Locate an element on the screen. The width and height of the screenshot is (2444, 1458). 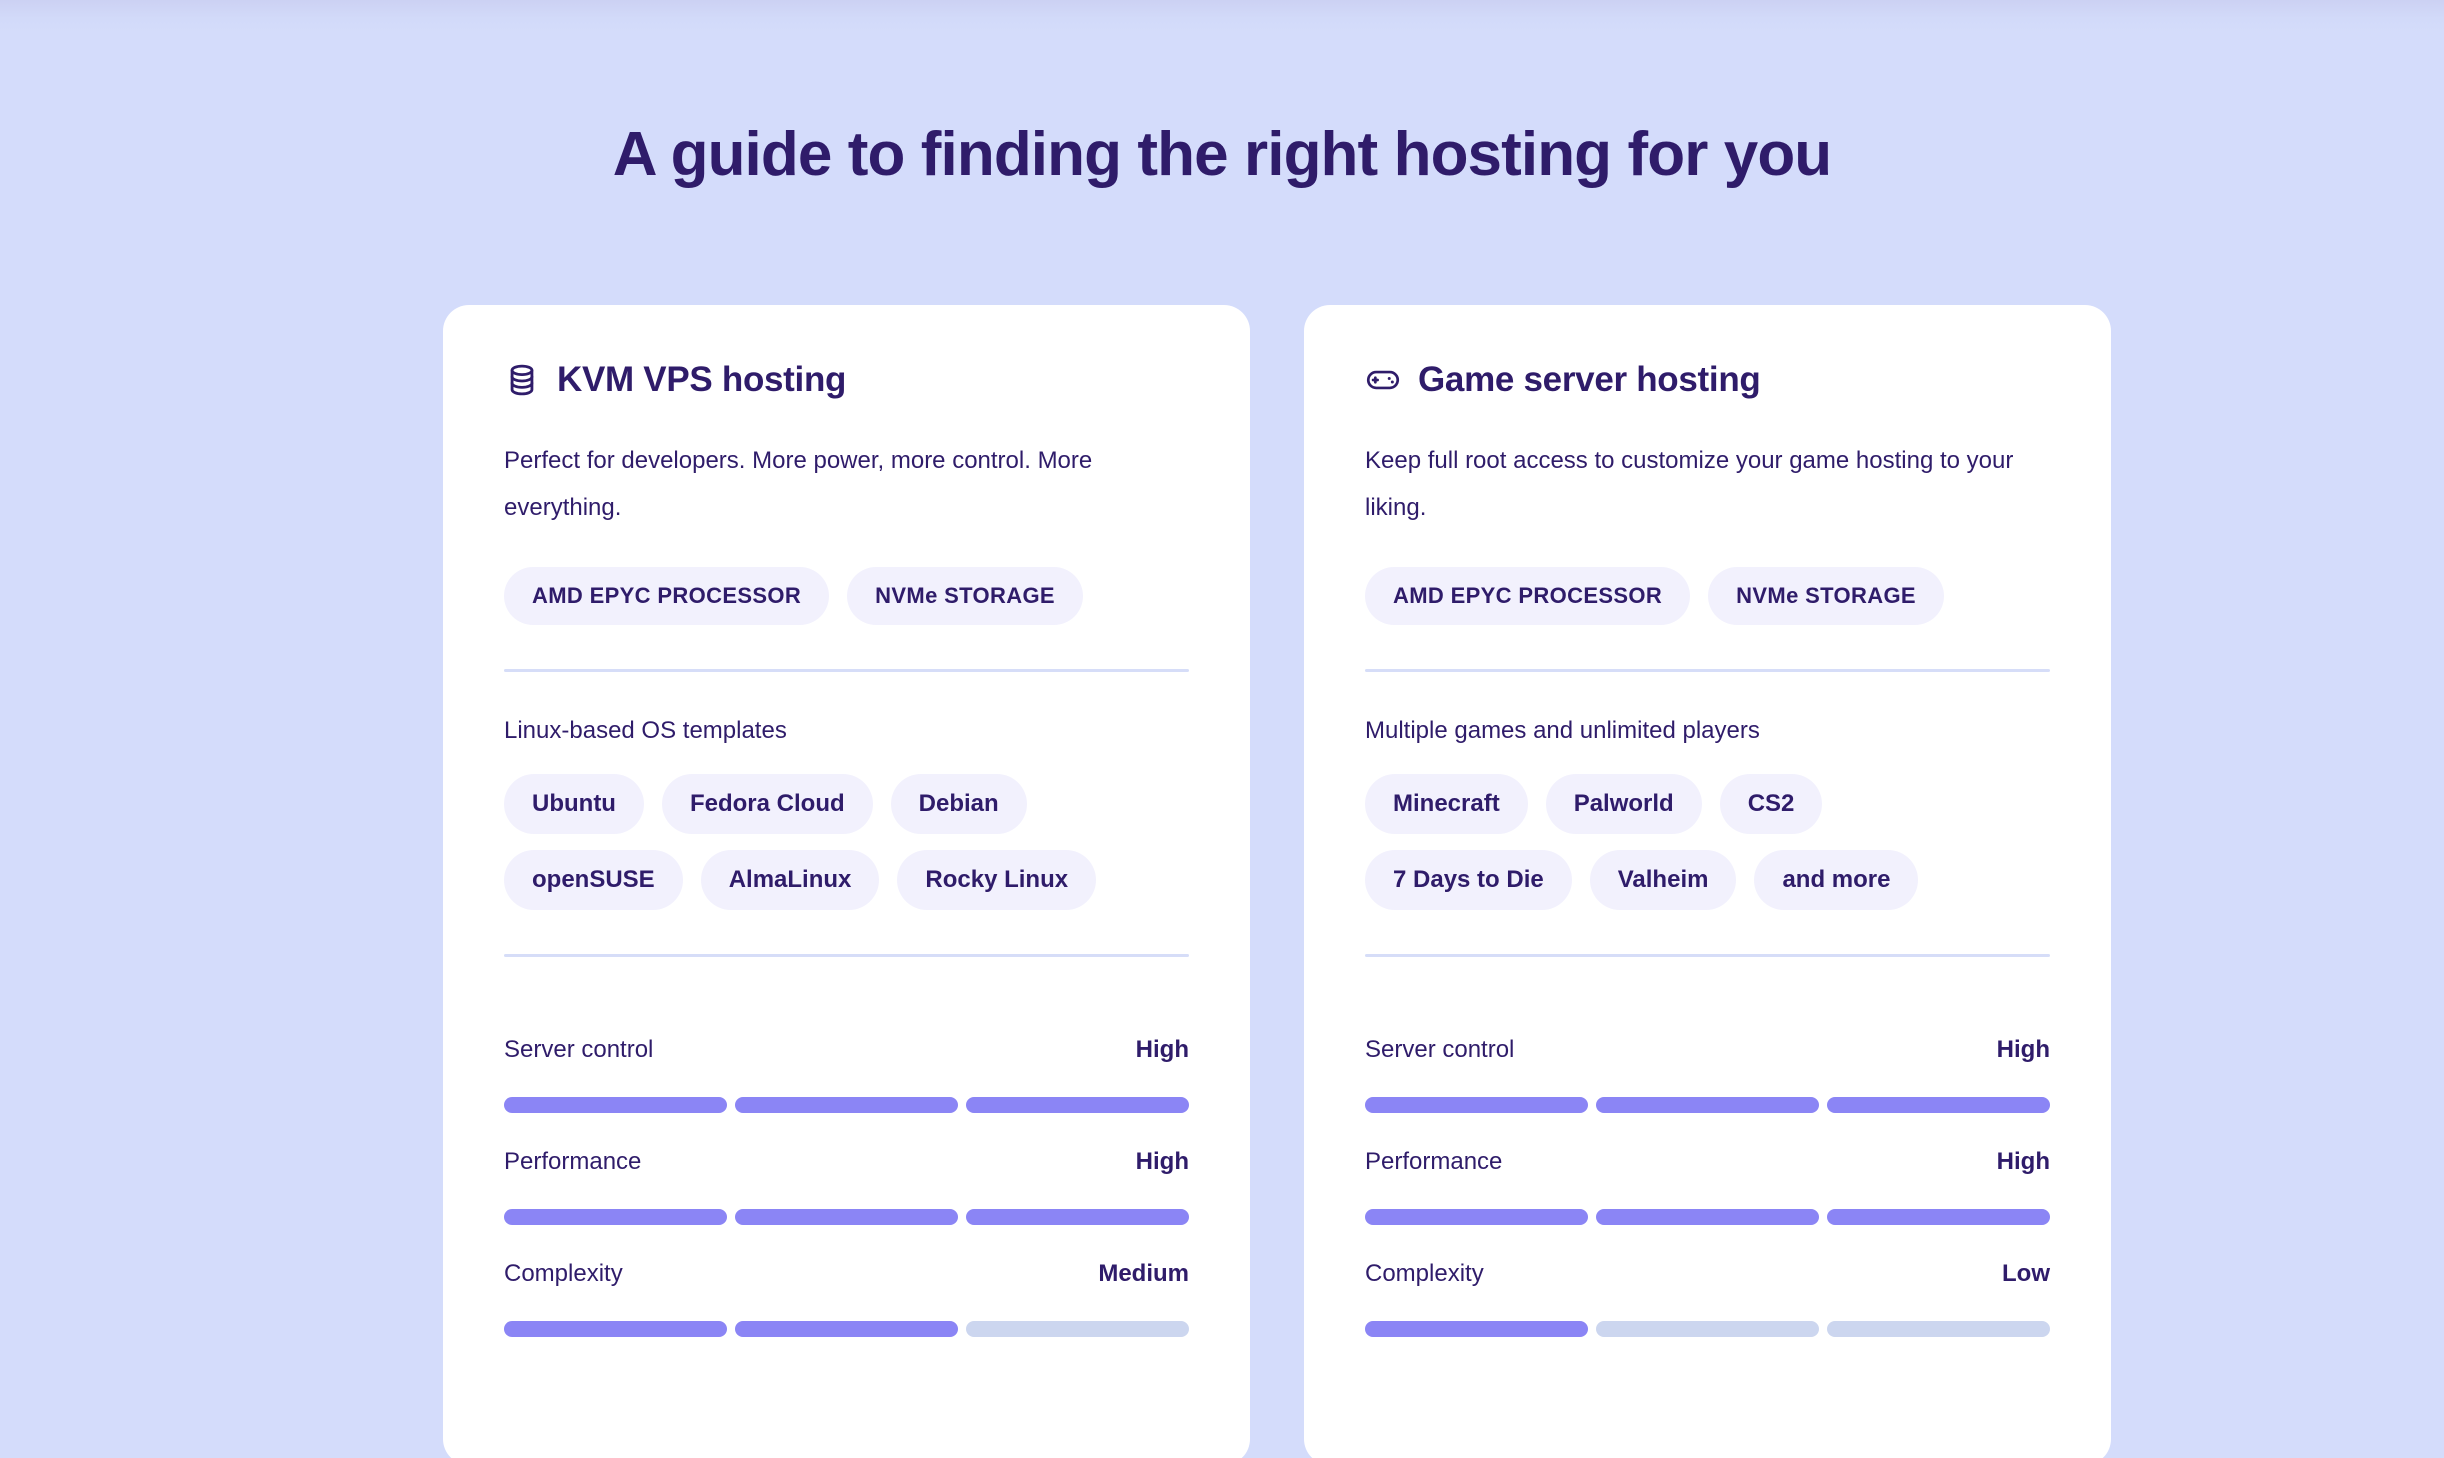
tag-pill: Minecraft is located at coordinates (1446, 804).